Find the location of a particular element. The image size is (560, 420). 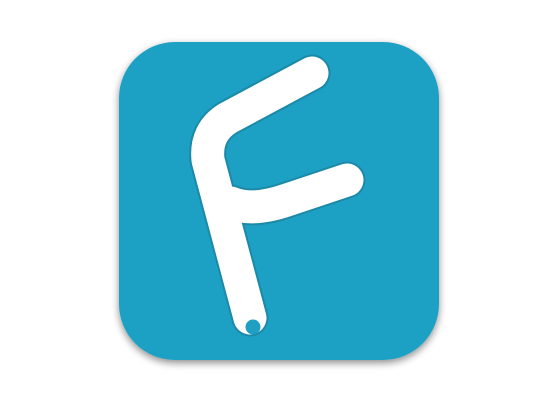

f-glyph-hole is located at coordinates (253, 327).